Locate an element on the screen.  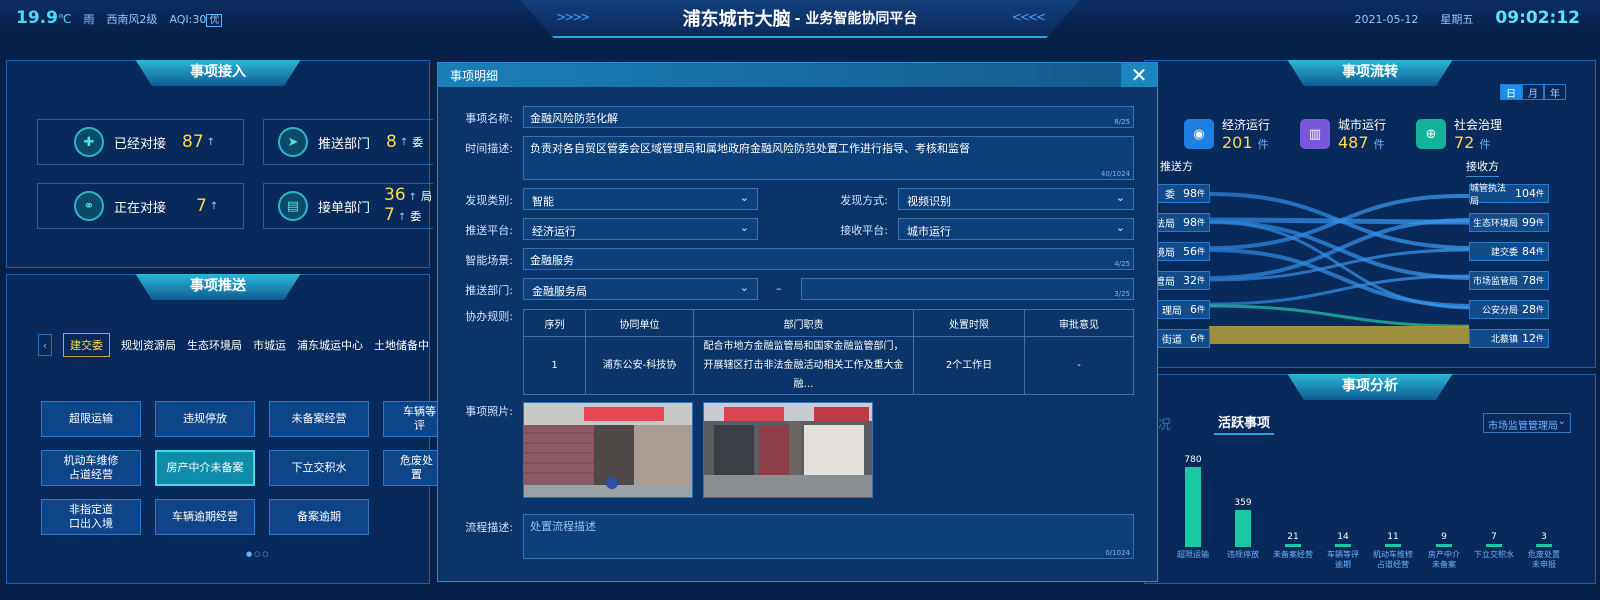
chart-category-label: 下立交积水 is located at coordinates (1494, 554).